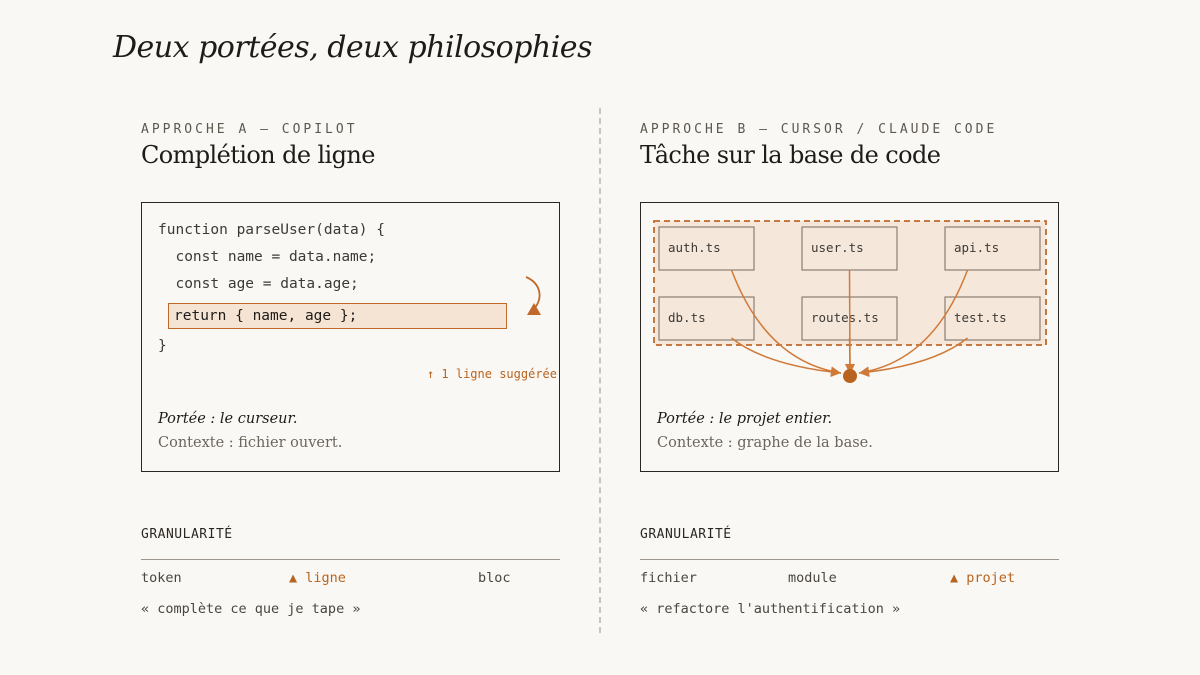  Describe the element at coordinates (980, 317) in the screenshot. I see `file-name: test.ts` at that location.